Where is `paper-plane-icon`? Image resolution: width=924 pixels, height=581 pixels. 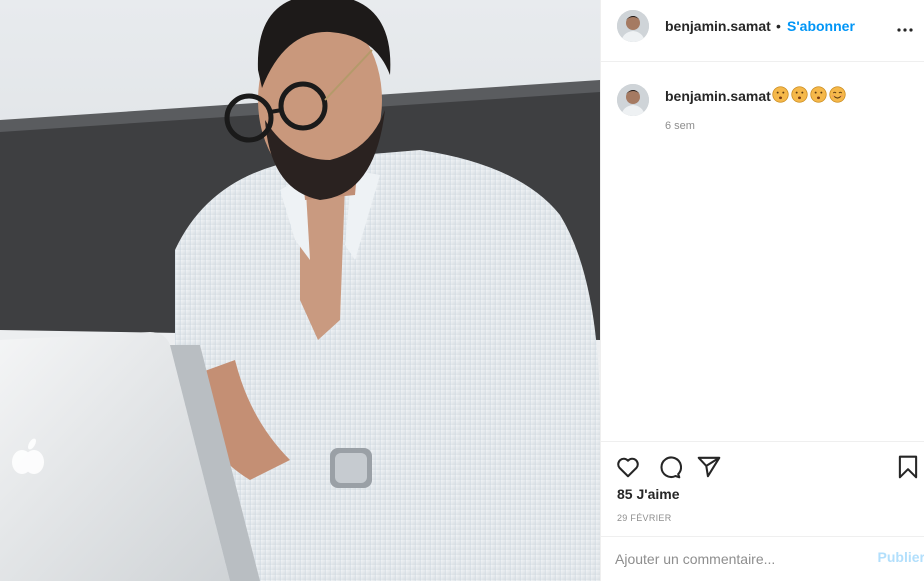
paper-plane-icon is located at coordinates (709, 467).